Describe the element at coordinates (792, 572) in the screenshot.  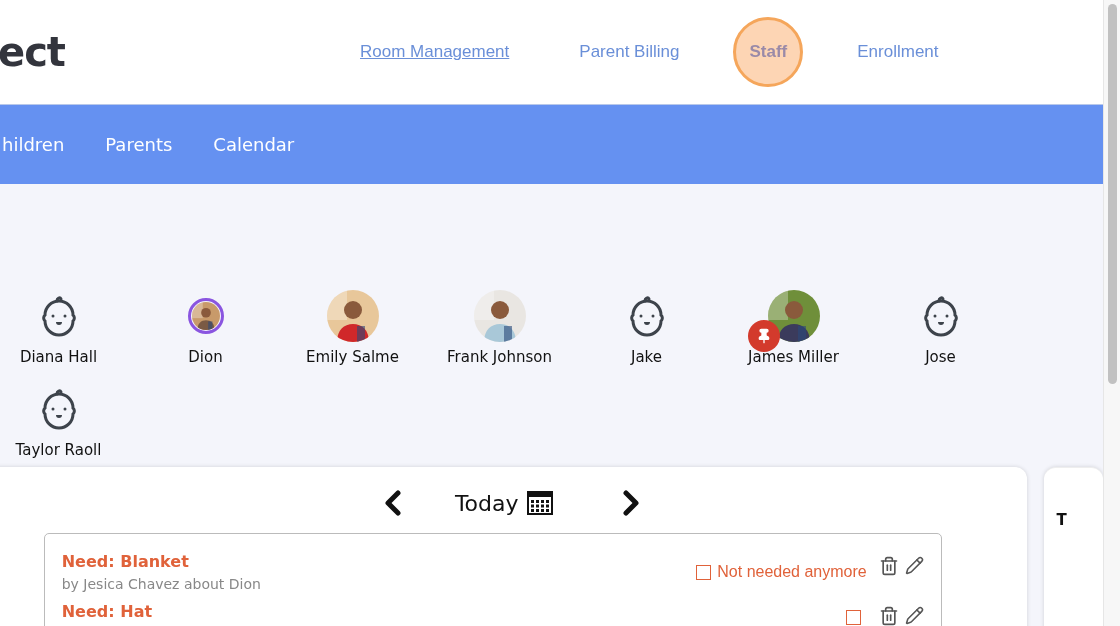
I see `checkbox-label: Not needed anymore` at that location.